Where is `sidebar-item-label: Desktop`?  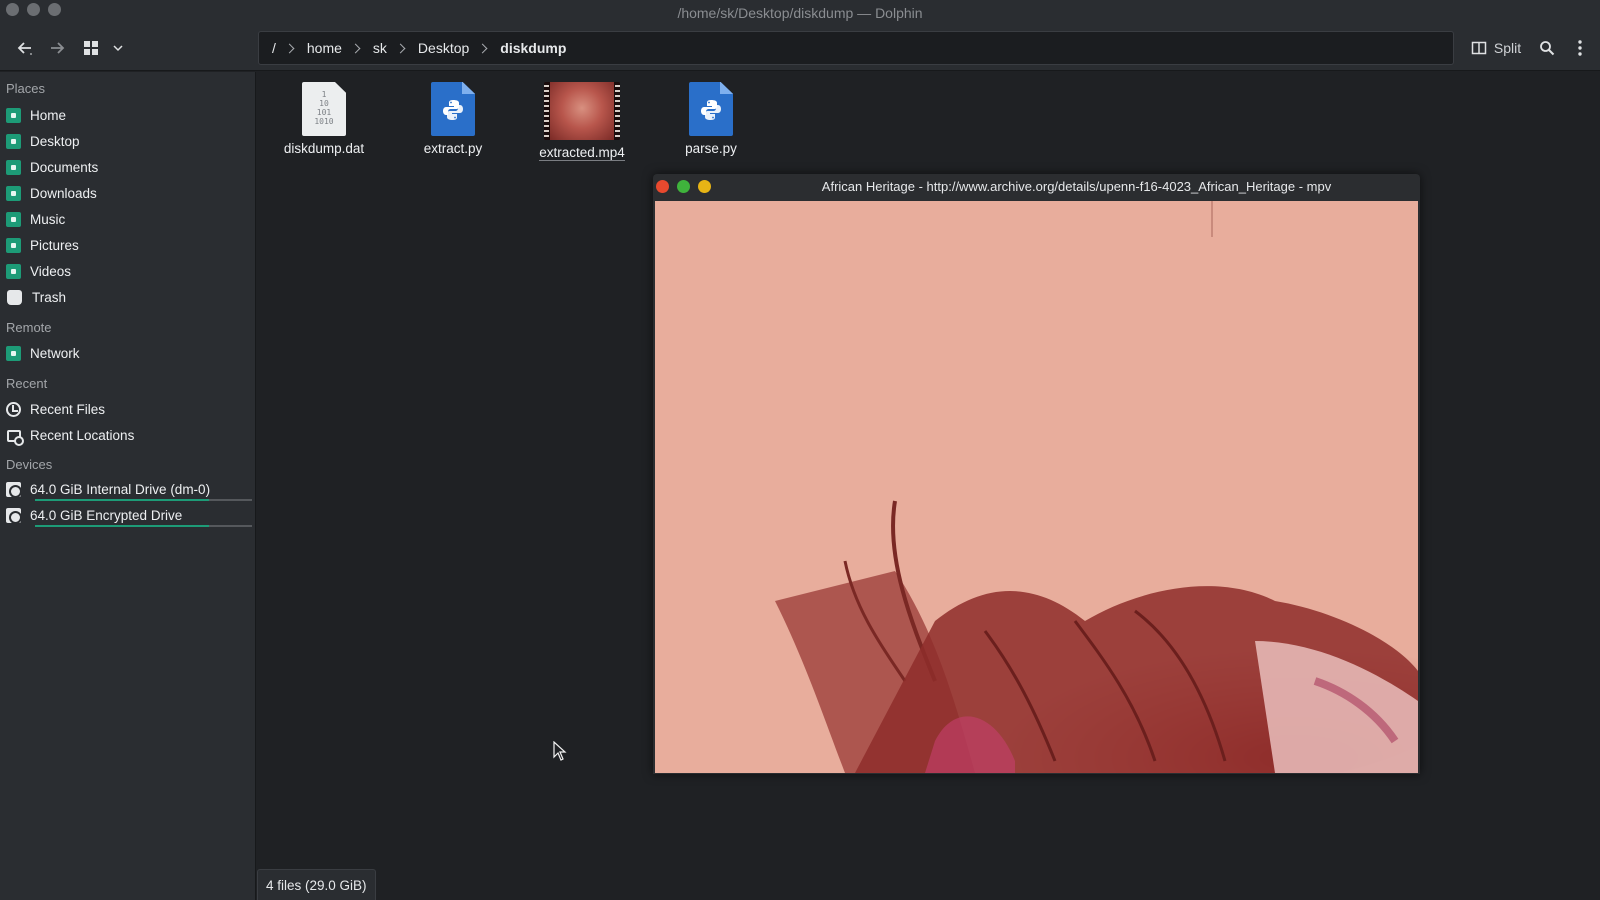 sidebar-item-label: Desktop is located at coordinates (55, 141).